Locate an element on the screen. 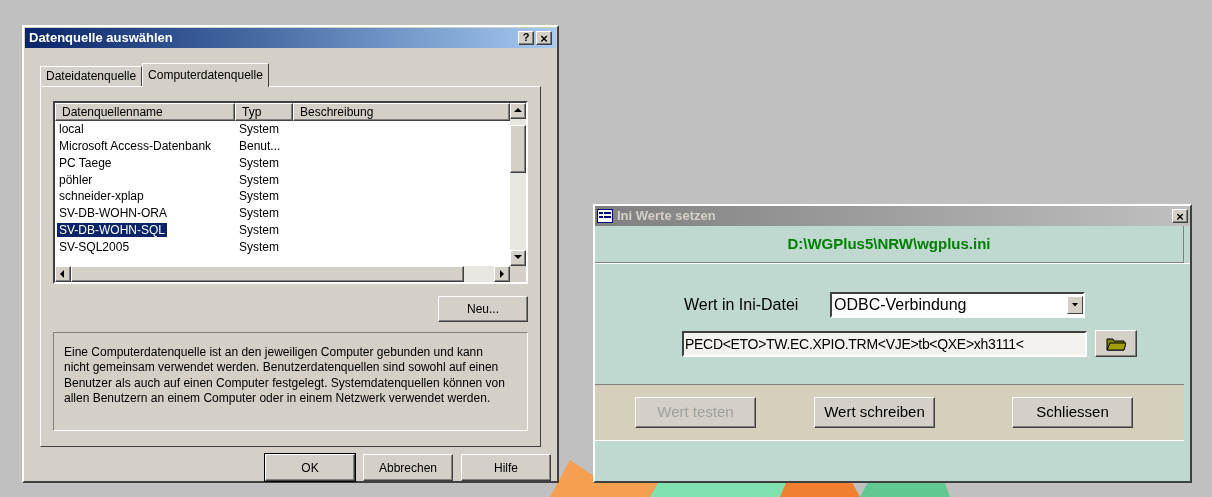 This screenshot has height=497, width=1212. description-text: Eine Computerdatenquelle ist an den jeweiligen Computer gebunden und kann nicht gemeinsam verwendet werden. Benutzerdatenquellen sind sowohl auf einen Benutzer als auch auf einen Computer festgelegt. Systemdatenquellen können von allen Benutzern an einem Computer oder in einem Netzwerk verwendet werden. is located at coordinates (285, 375).